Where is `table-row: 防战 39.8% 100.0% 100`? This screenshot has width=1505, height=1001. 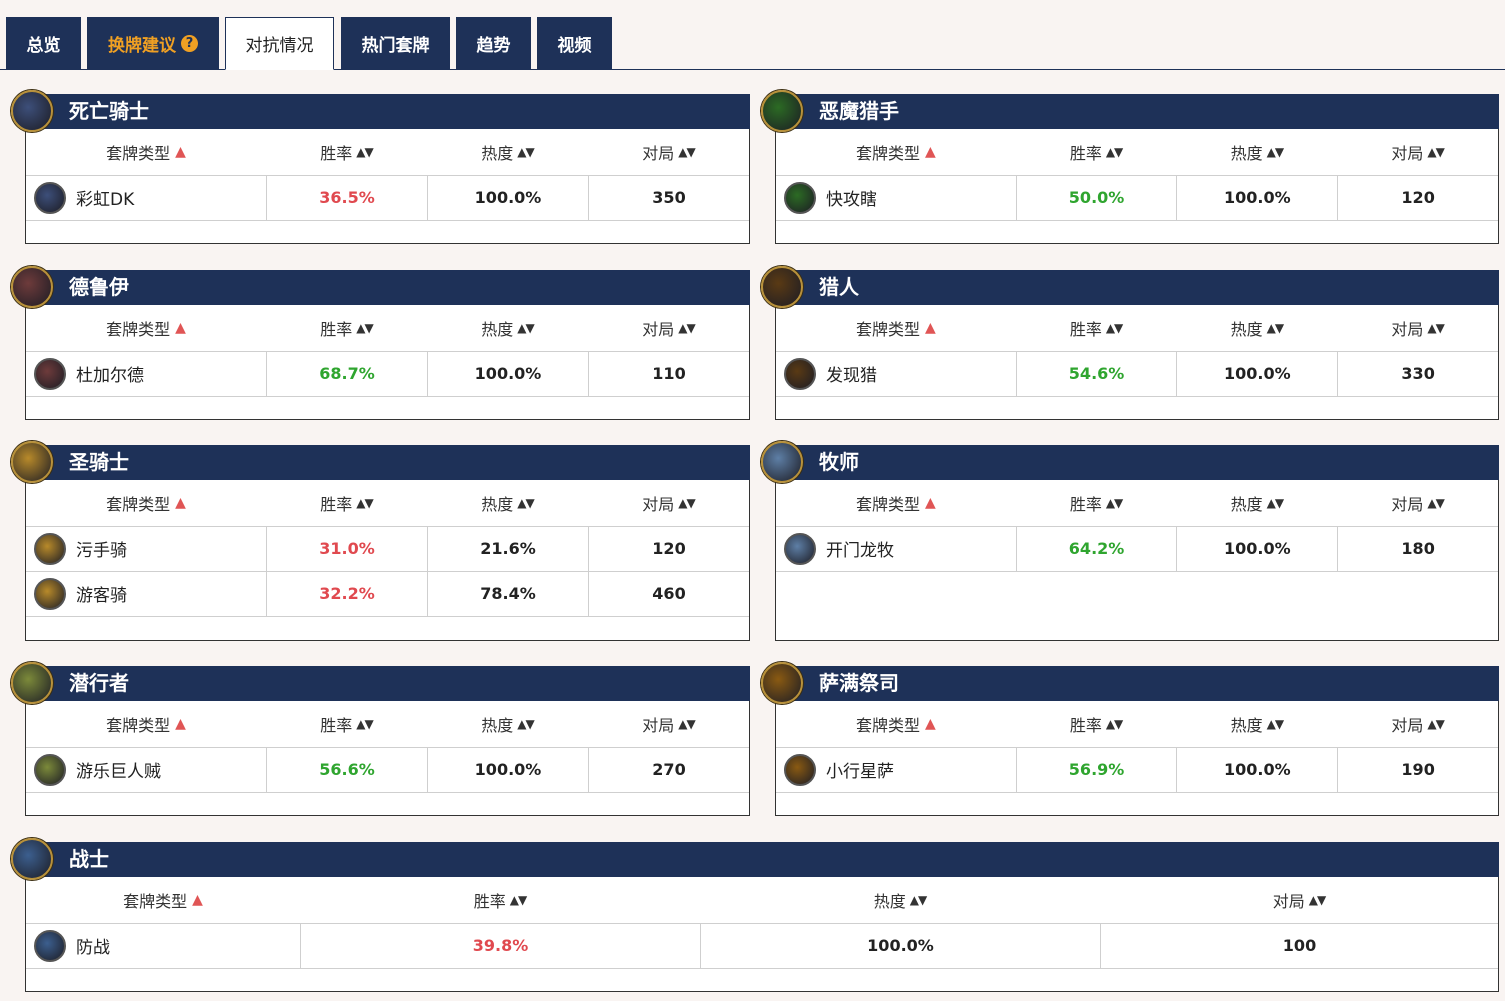 table-row: 防战 39.8% 100.0% 100 is located at coordinates (762, 946).